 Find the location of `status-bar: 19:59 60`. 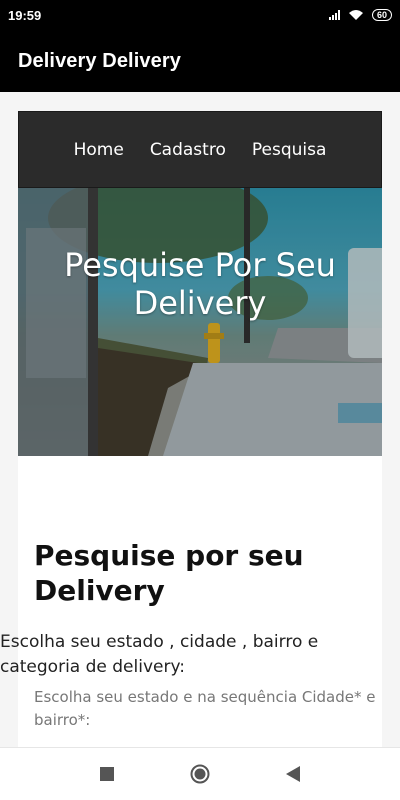

status-bar: 19:59 60 is located at coordinates (200, 15).